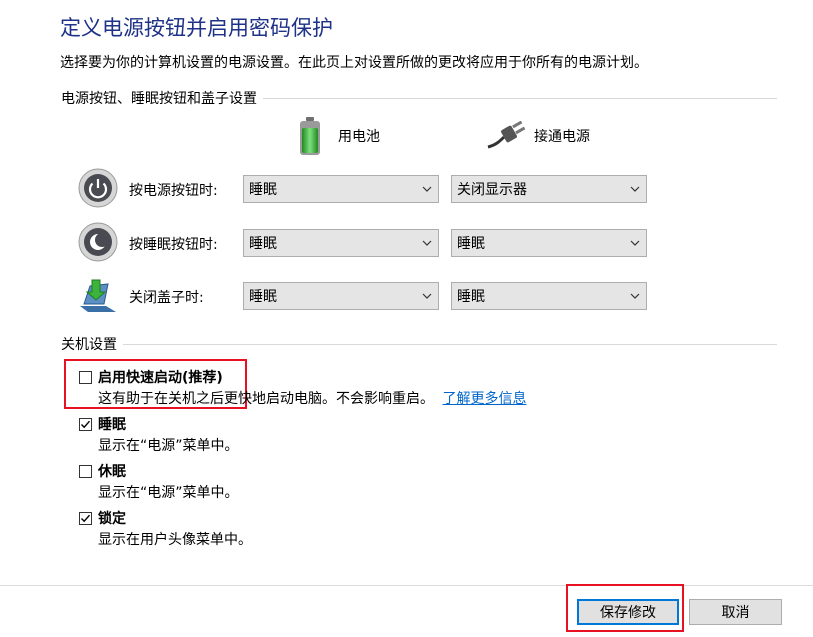 The height and width of the screenshot is (637, 813). I want to click on fast-startup-label: 启用快速启动(推荐), so click(160, 378).